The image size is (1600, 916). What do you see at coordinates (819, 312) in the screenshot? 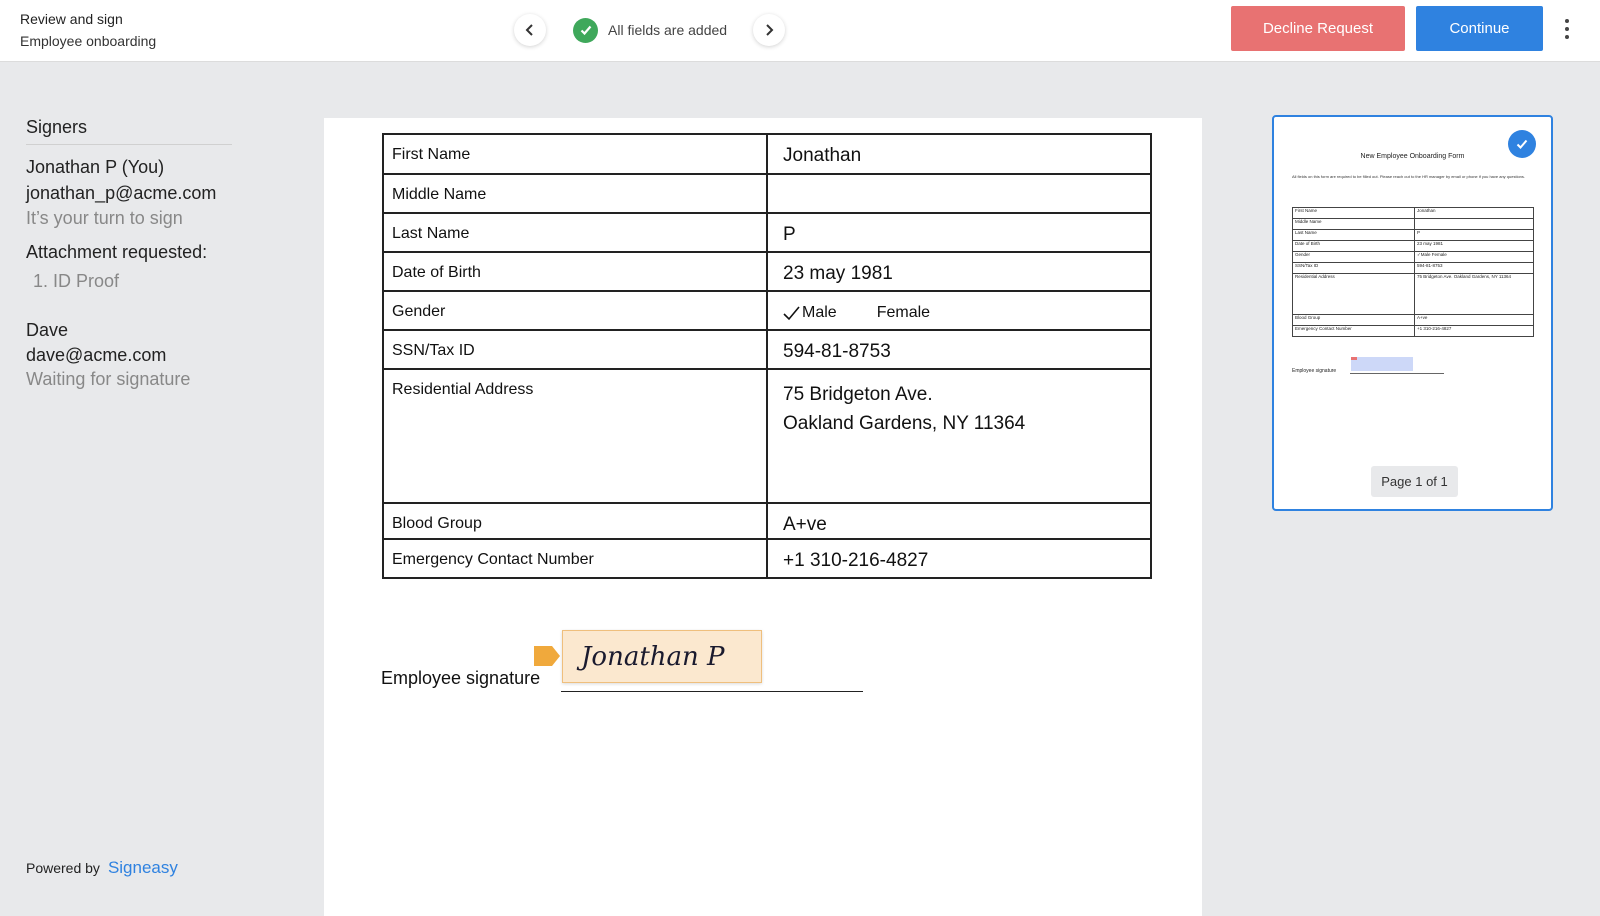
I see `option-label: Male` at bounding box center [819, 312].